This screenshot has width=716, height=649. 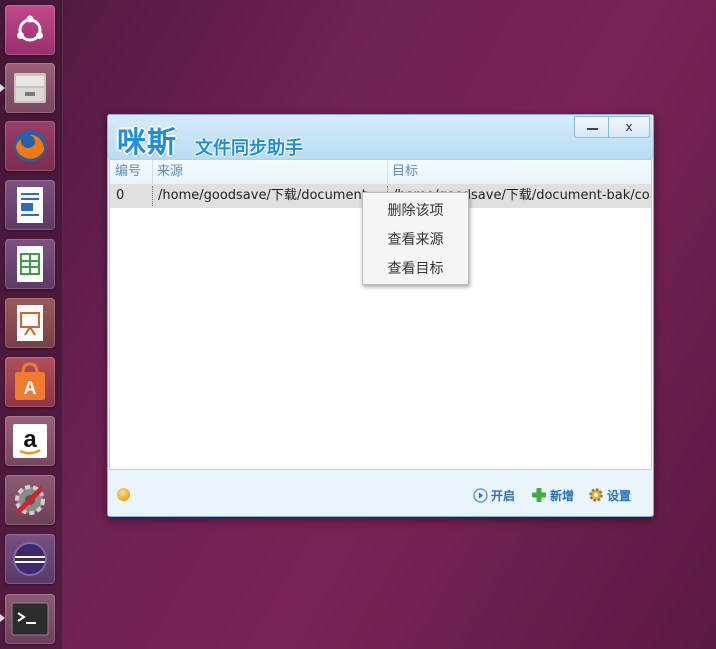 I want to click on minimize-button, so click(x=592, y=127).